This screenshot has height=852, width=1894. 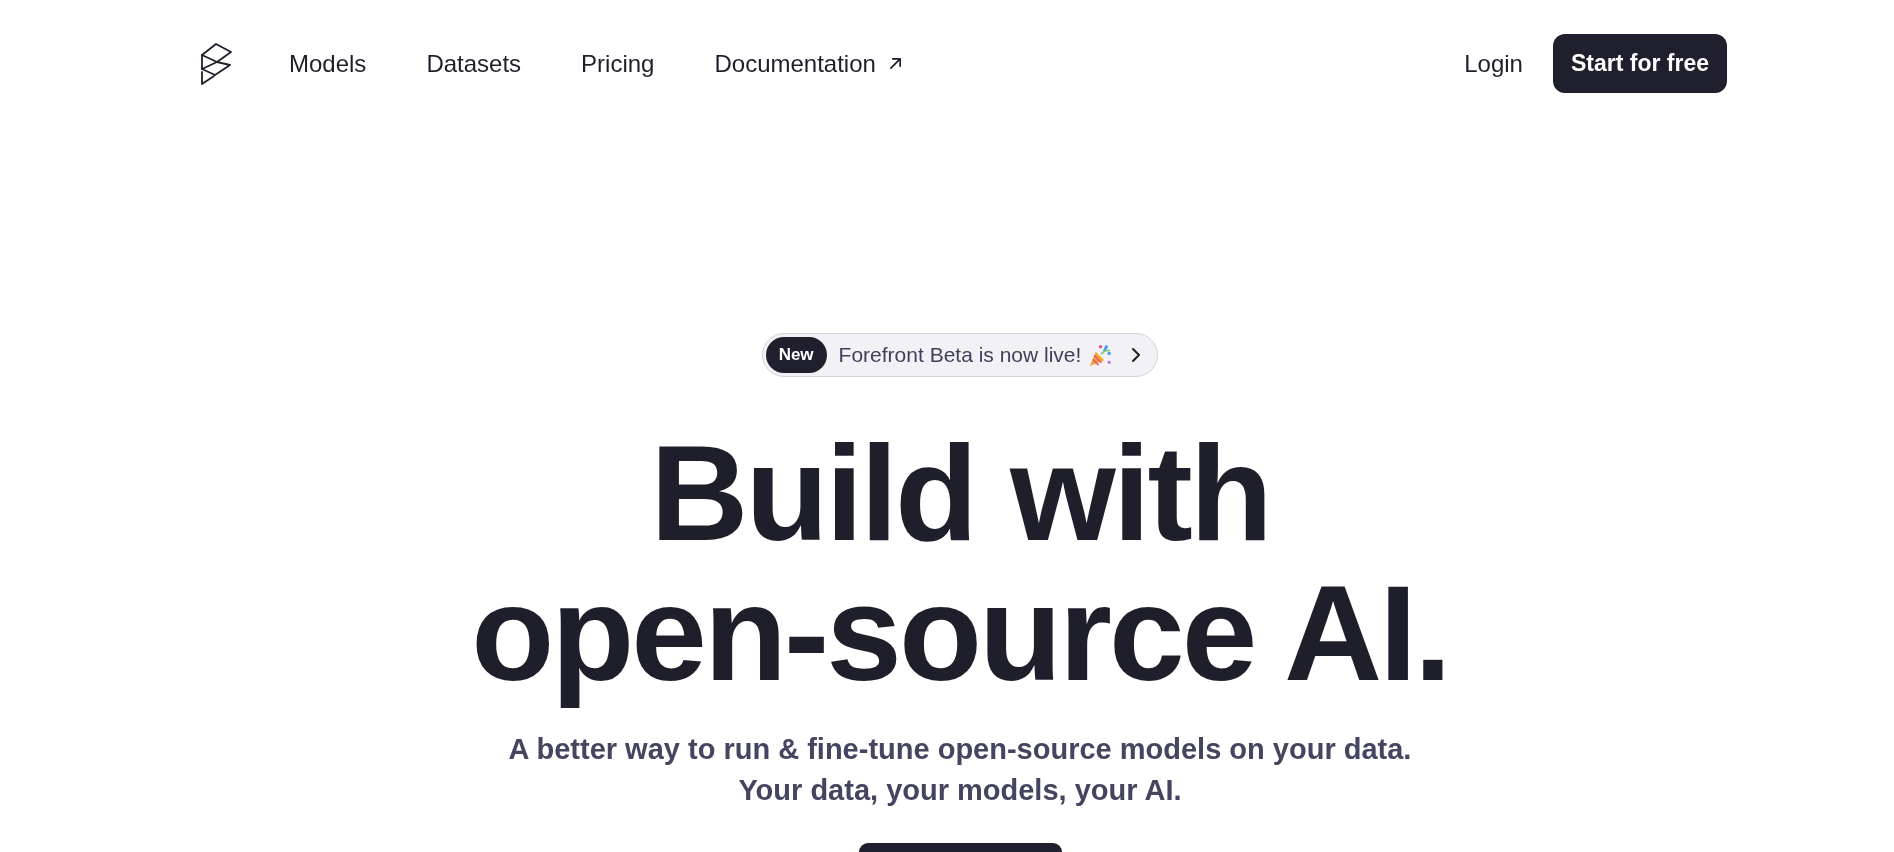 I want to click on nav-link: Pricing, so click(x=618, y=63).